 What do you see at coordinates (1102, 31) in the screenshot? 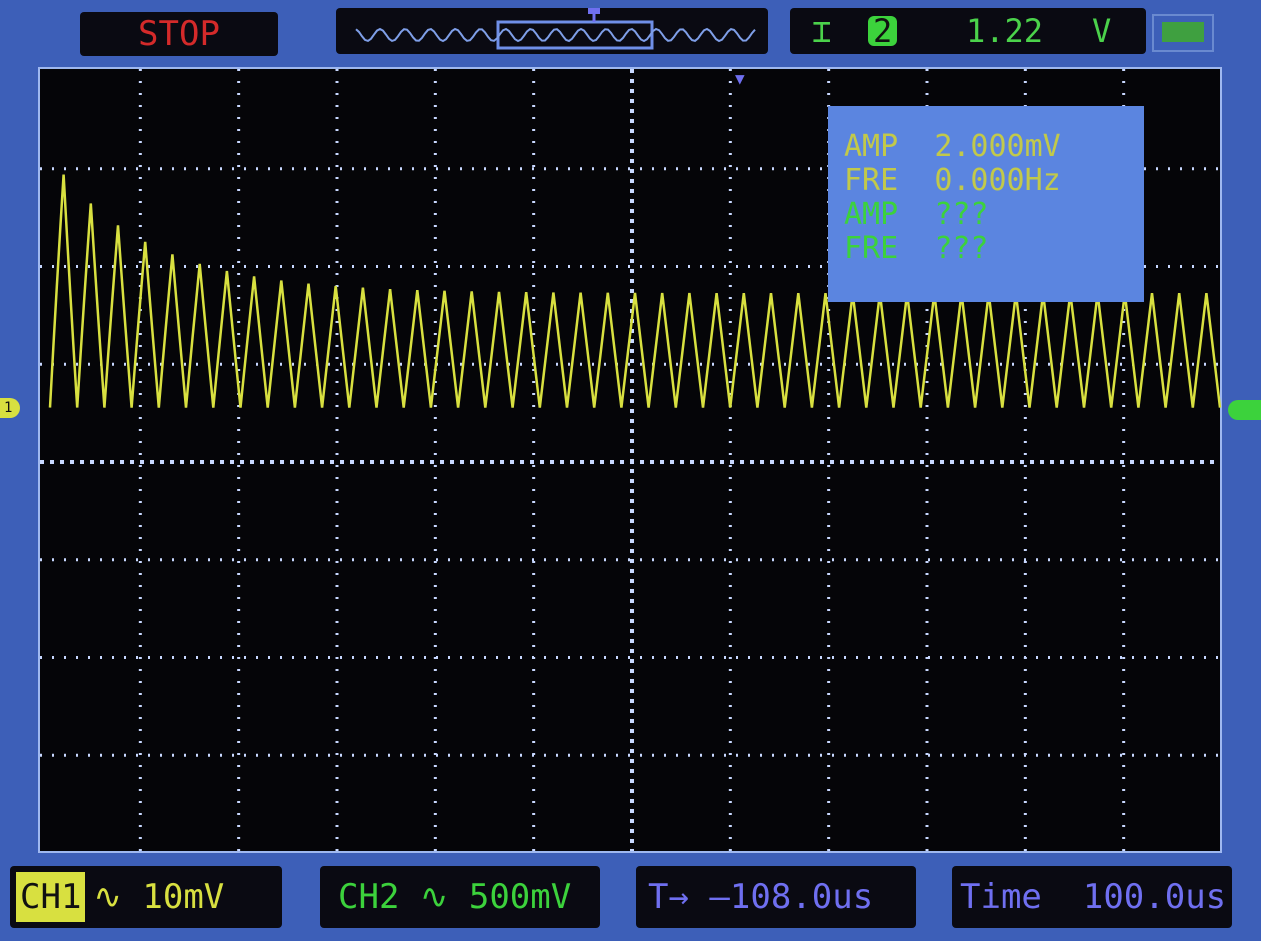
I see `trigger-unit: V` at bounding box center [1102, 31].